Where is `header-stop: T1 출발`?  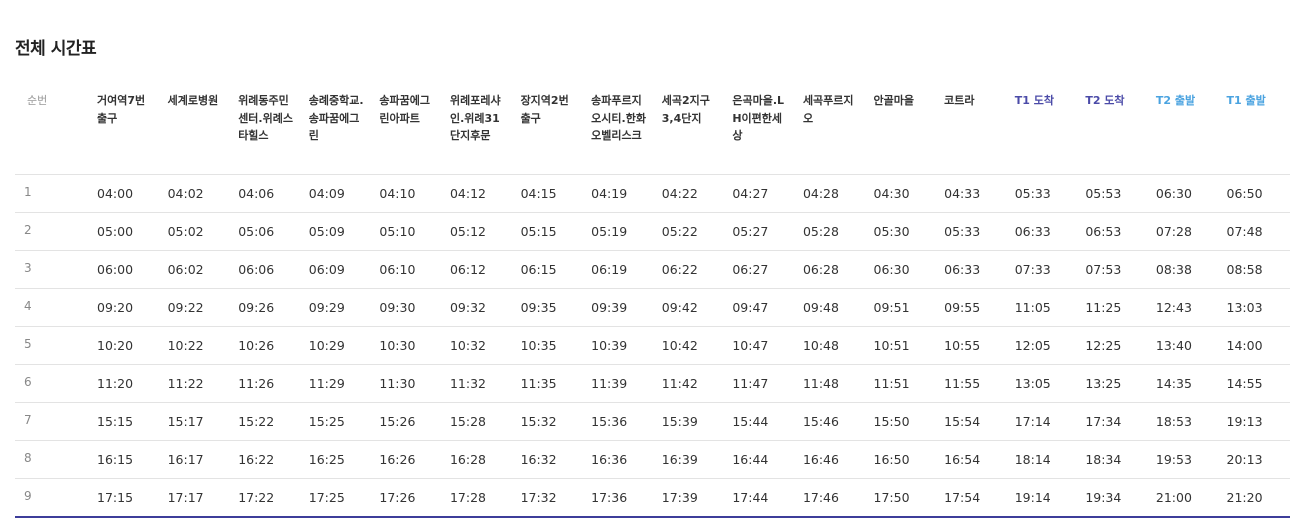 header-stop: T1 출발 is located at coordinates (1255, 129).